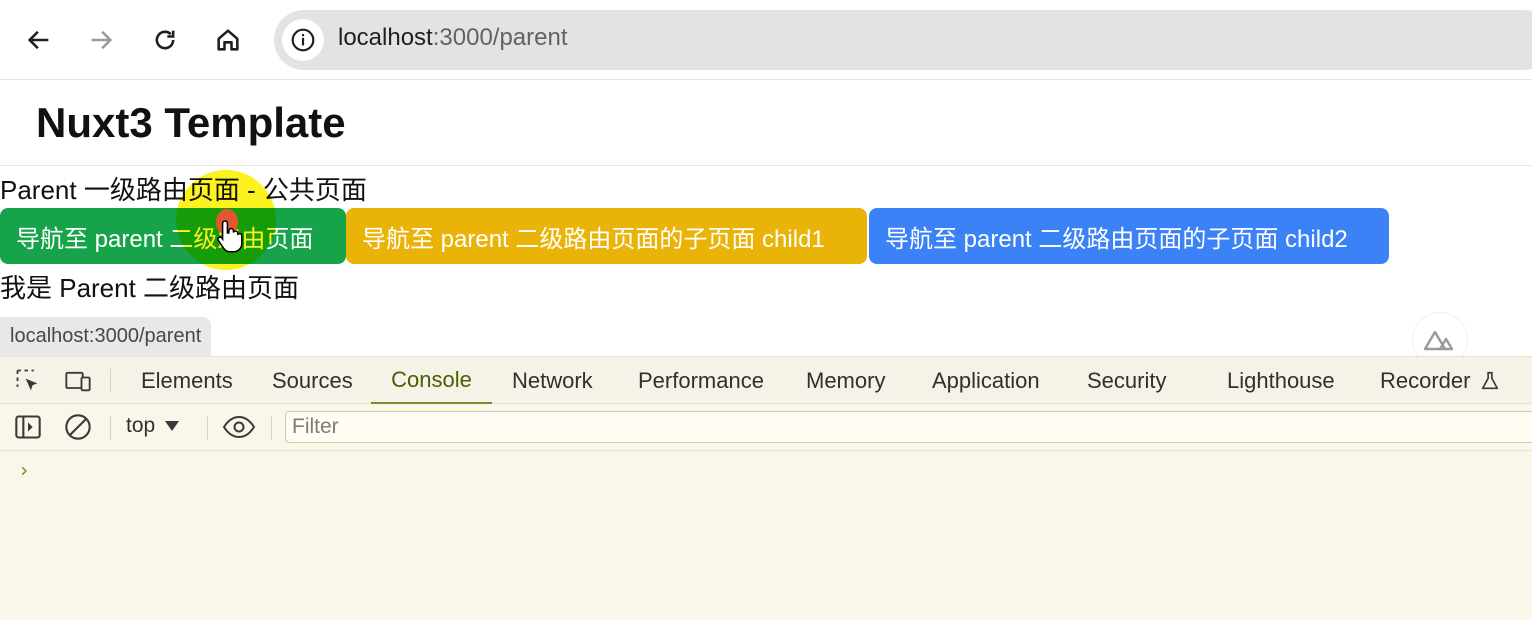  I want to click on forward-button, so click(101, 40).